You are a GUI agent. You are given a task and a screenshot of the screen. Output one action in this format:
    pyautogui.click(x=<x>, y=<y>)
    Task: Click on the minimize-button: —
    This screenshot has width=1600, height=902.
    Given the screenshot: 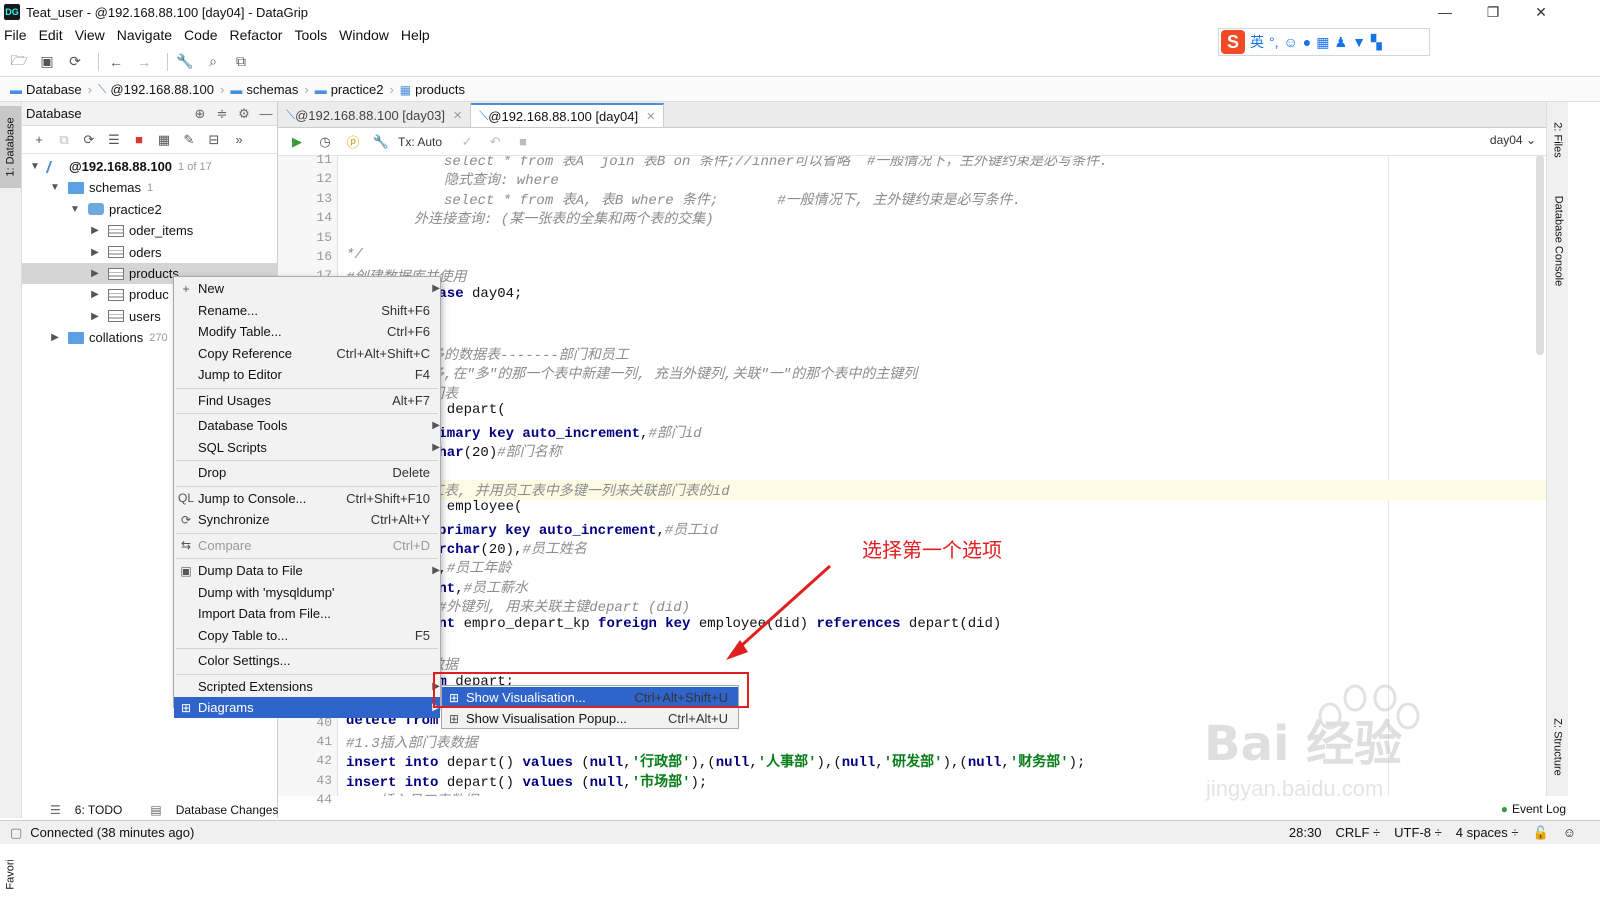 What is the action you would take?
    pyautogui.click(x=1445, y=12)
    